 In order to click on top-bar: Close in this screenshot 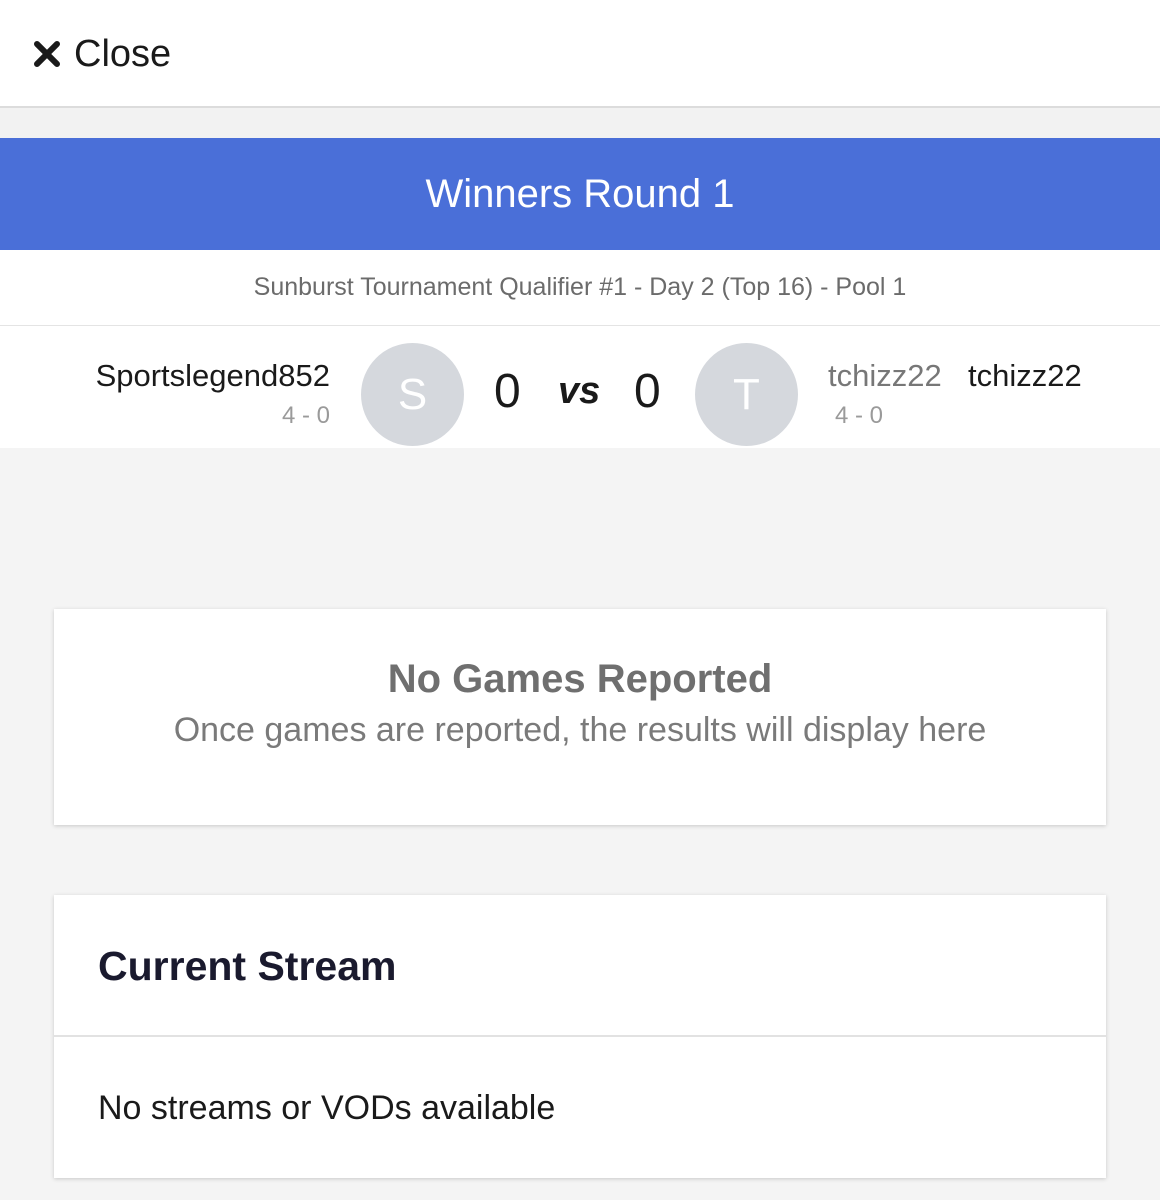, I will do `click(580, 54)`.